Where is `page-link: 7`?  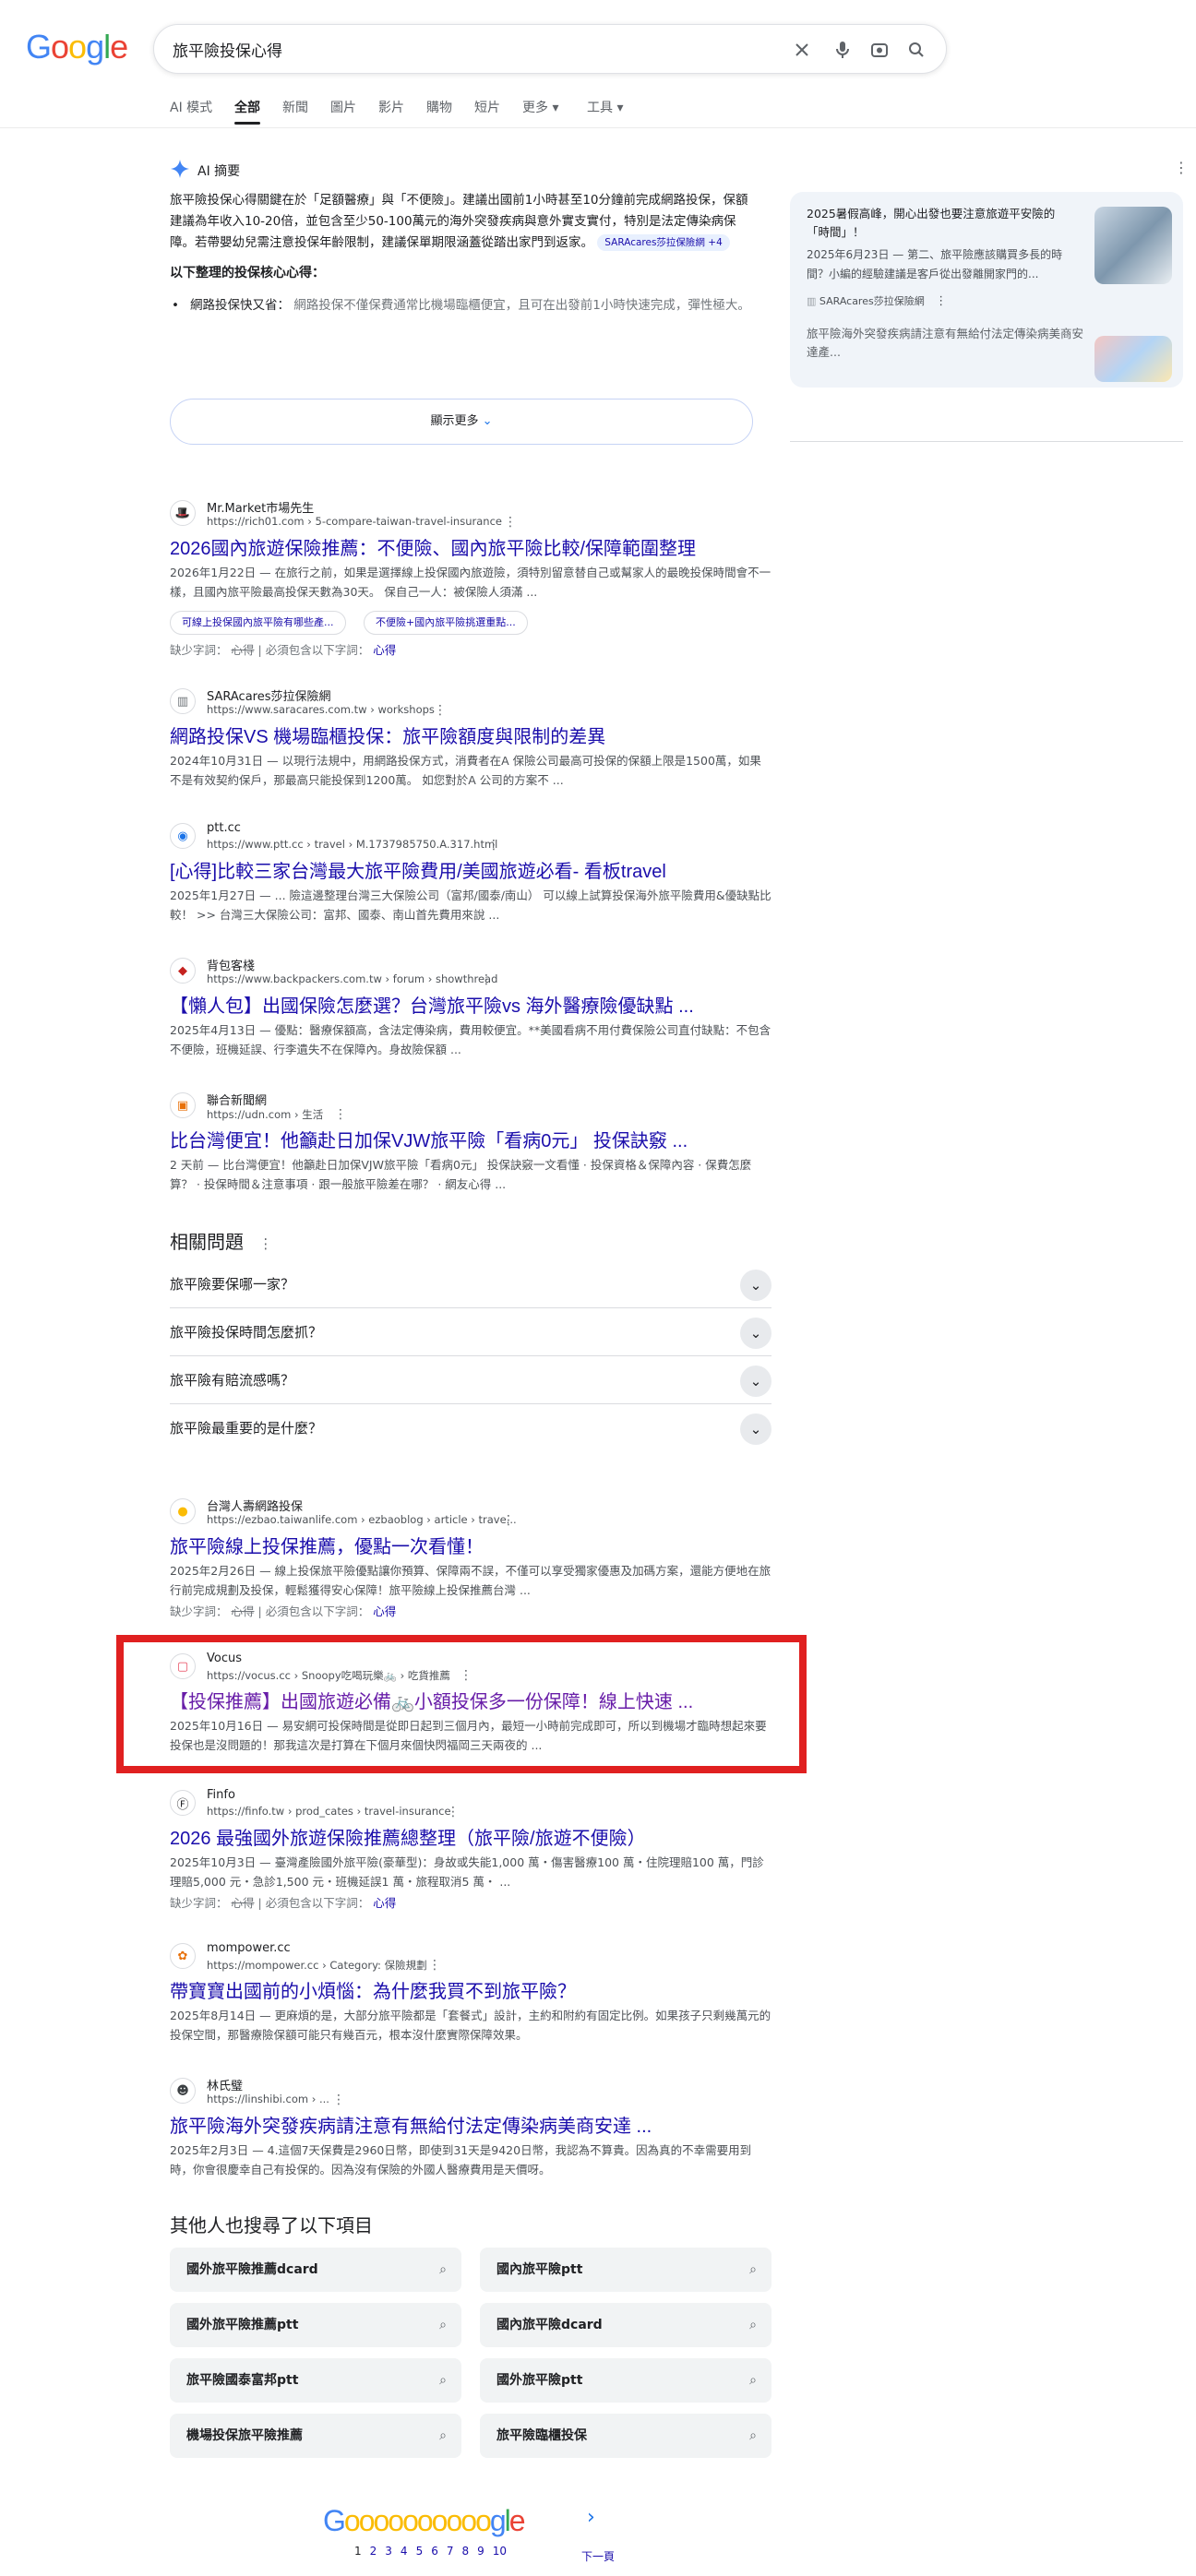
page-link: 7 is located at coordinates (450, 2551).